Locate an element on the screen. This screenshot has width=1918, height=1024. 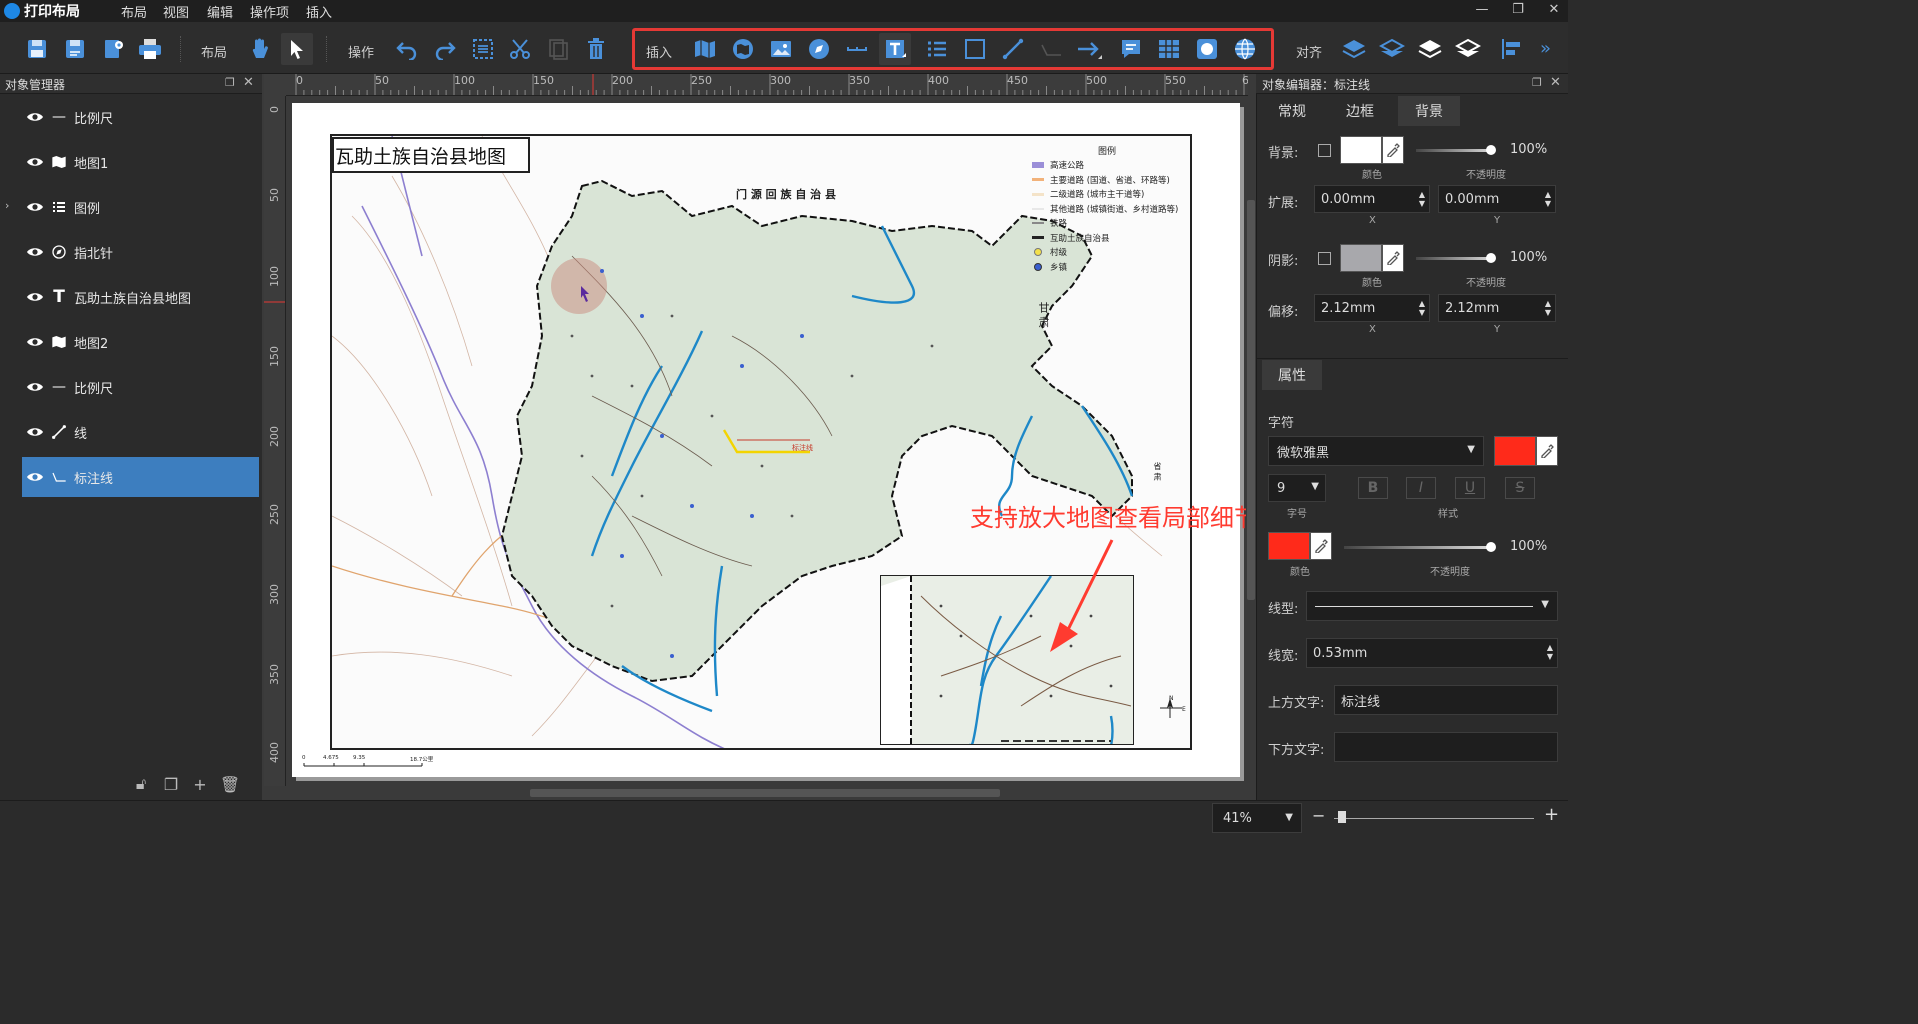
background-opacity-slider is located at coordinates (1455, 150).